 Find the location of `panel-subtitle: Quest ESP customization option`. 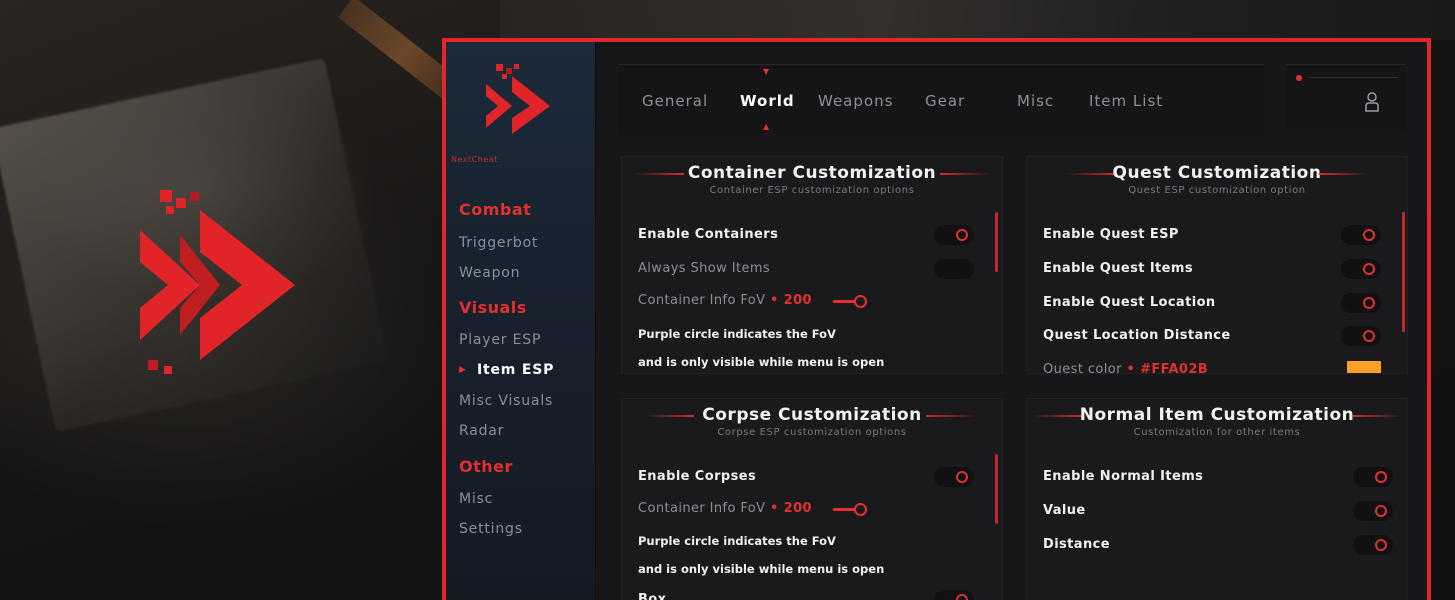

panel-subtitle: Quest ESP customization option is located at coordinates (1217, 190).